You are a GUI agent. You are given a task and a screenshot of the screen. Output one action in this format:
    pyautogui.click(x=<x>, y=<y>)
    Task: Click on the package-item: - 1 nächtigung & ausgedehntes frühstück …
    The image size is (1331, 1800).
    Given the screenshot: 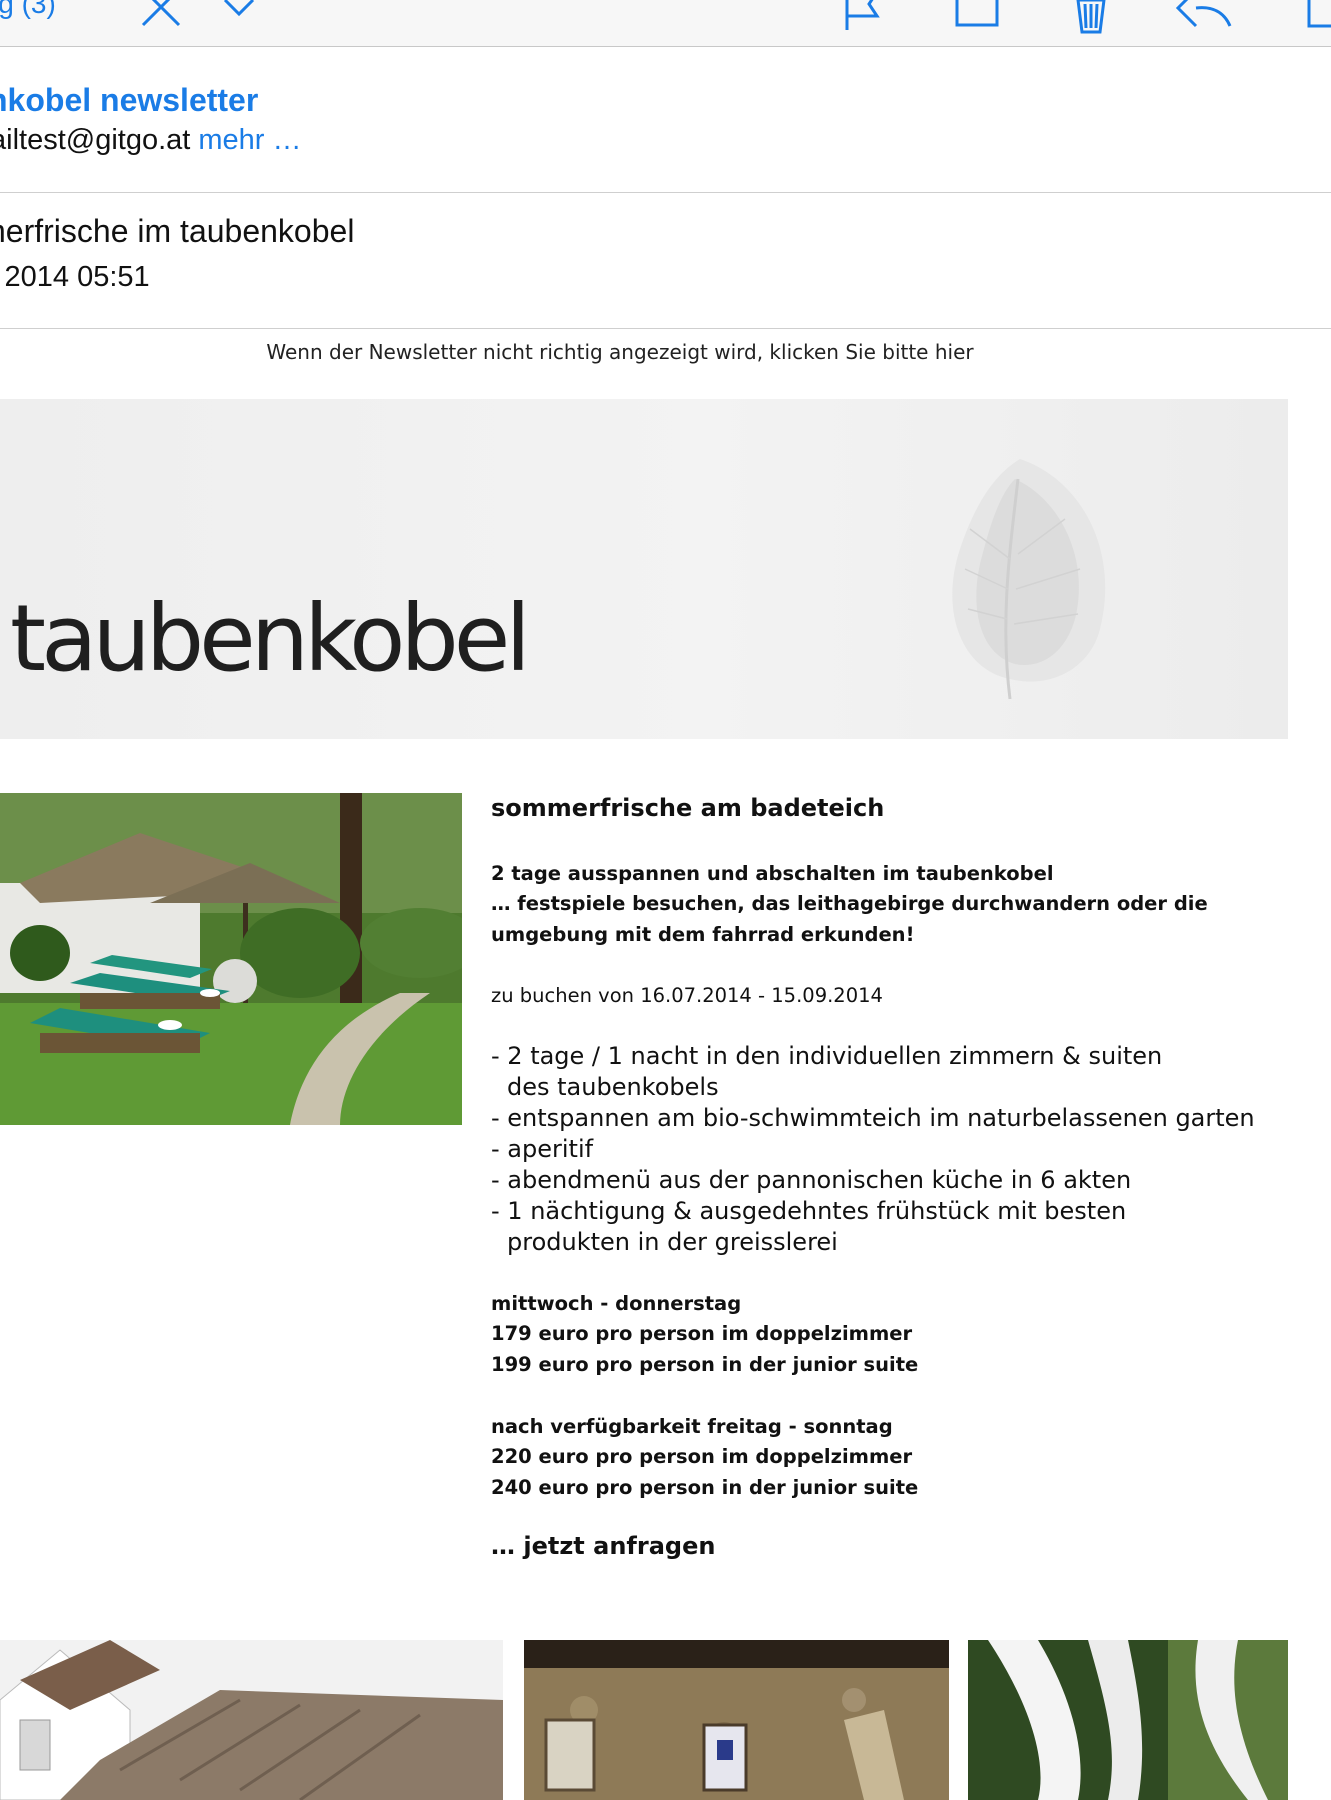 What is the action you would take?
    pyautogui.click(x=809, y=1211)
    